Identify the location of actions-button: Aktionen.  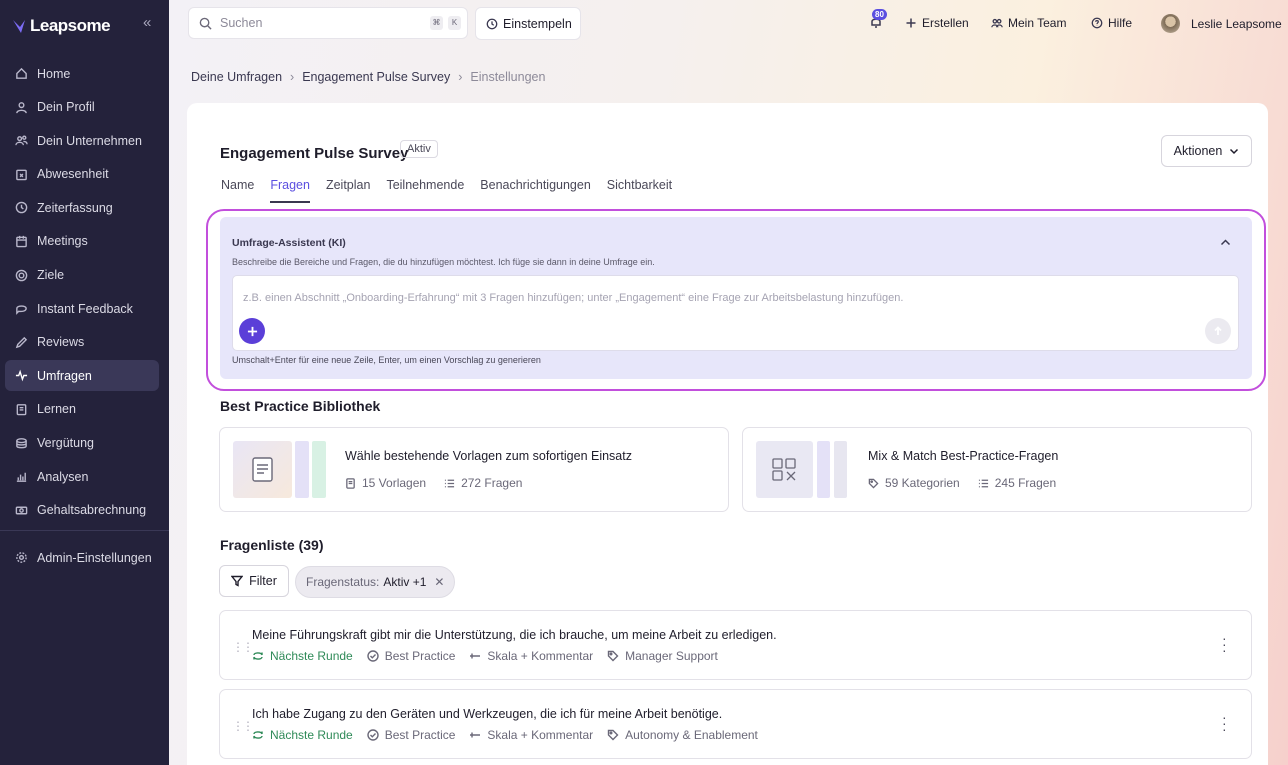
(1206, 151).